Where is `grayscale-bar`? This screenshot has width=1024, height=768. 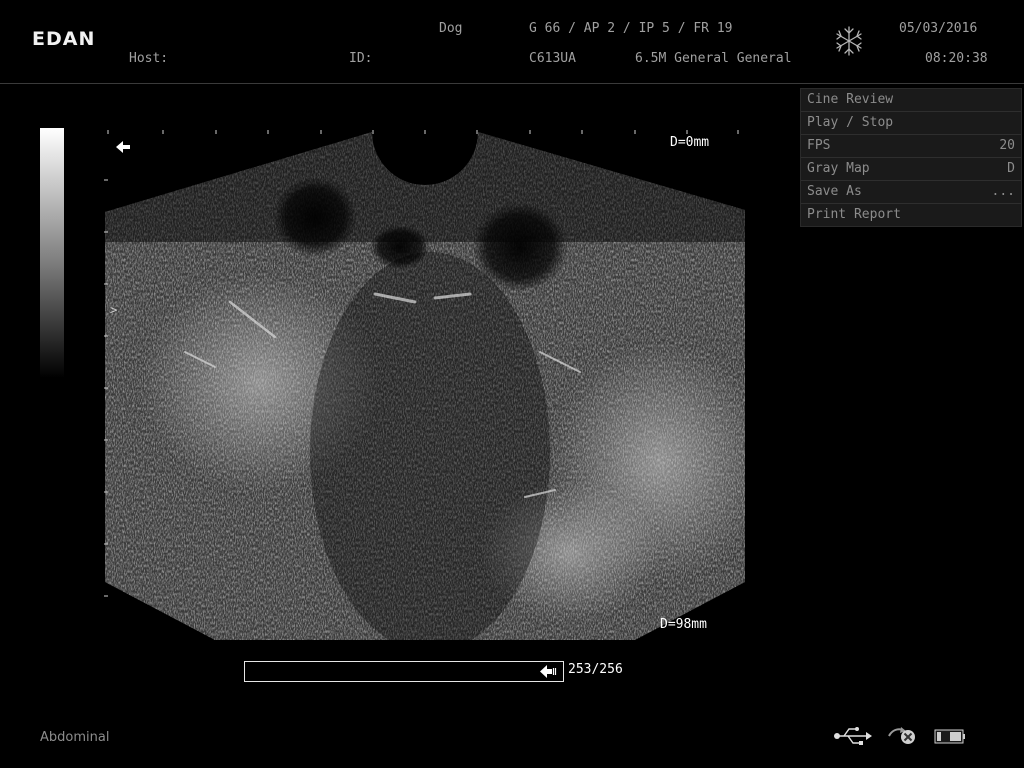
grayscale-bar is located at coordinates (52, 253).